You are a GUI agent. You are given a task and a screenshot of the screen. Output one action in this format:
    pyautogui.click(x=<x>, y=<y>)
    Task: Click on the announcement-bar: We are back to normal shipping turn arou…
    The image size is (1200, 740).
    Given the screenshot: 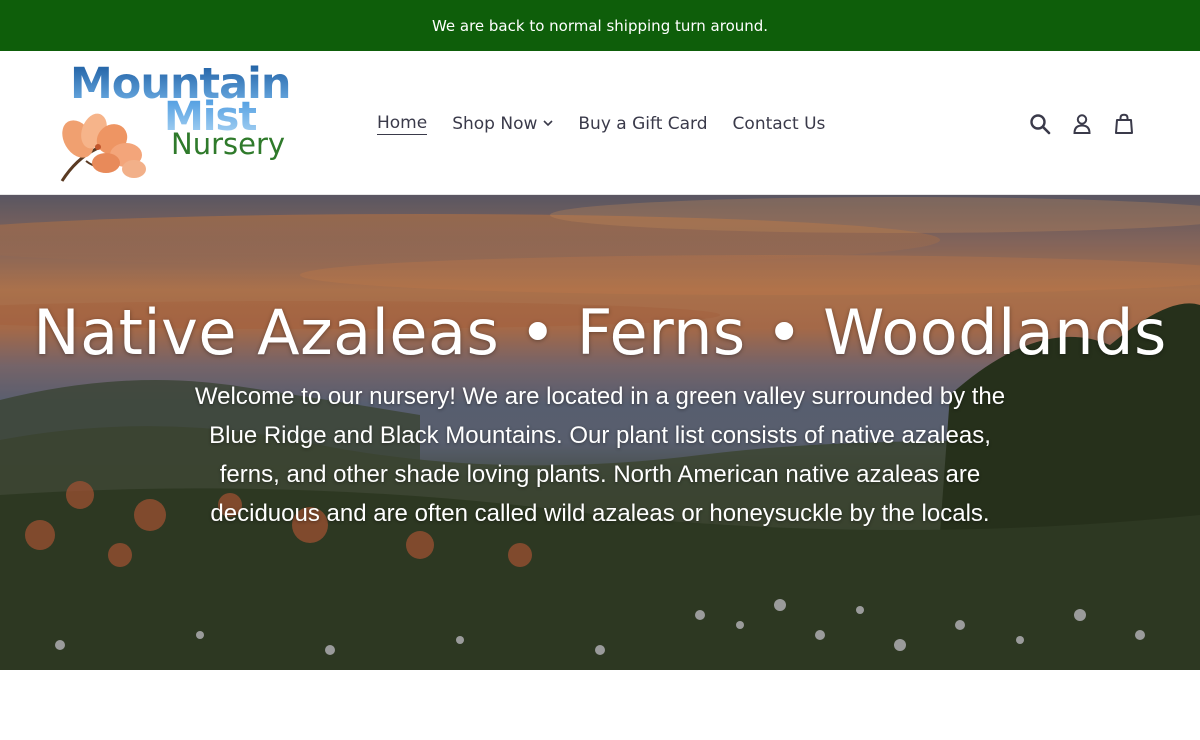 What is the action you would take?
    pyautogui.click(x=600, y=25)
    